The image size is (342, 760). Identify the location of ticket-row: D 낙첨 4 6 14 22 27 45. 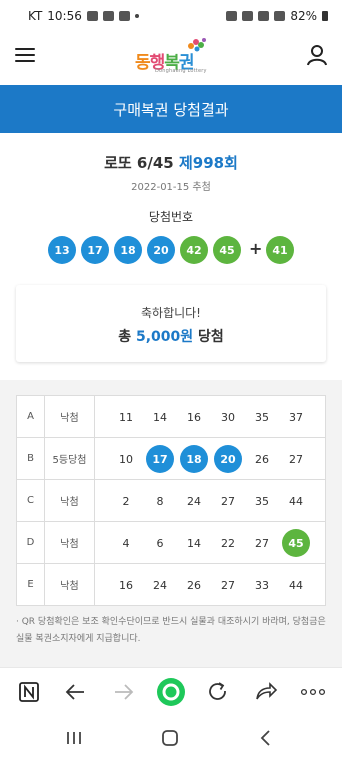
(171, 542).